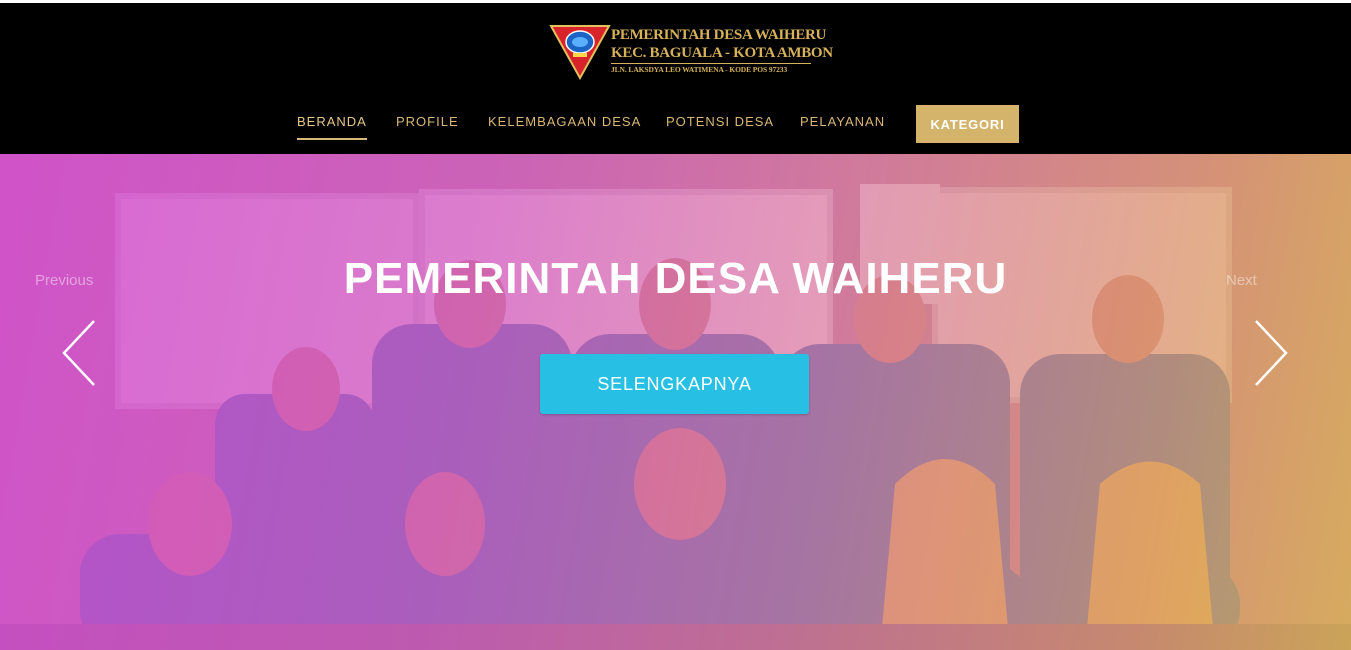 Image resolution: width=1351 pixels, height=650 pixels. Describe the element at coordinates (722, 54) in the screenshot. I see `brand-subtitle: KEC. BAGUALA - KOTA AMBON` at that location.